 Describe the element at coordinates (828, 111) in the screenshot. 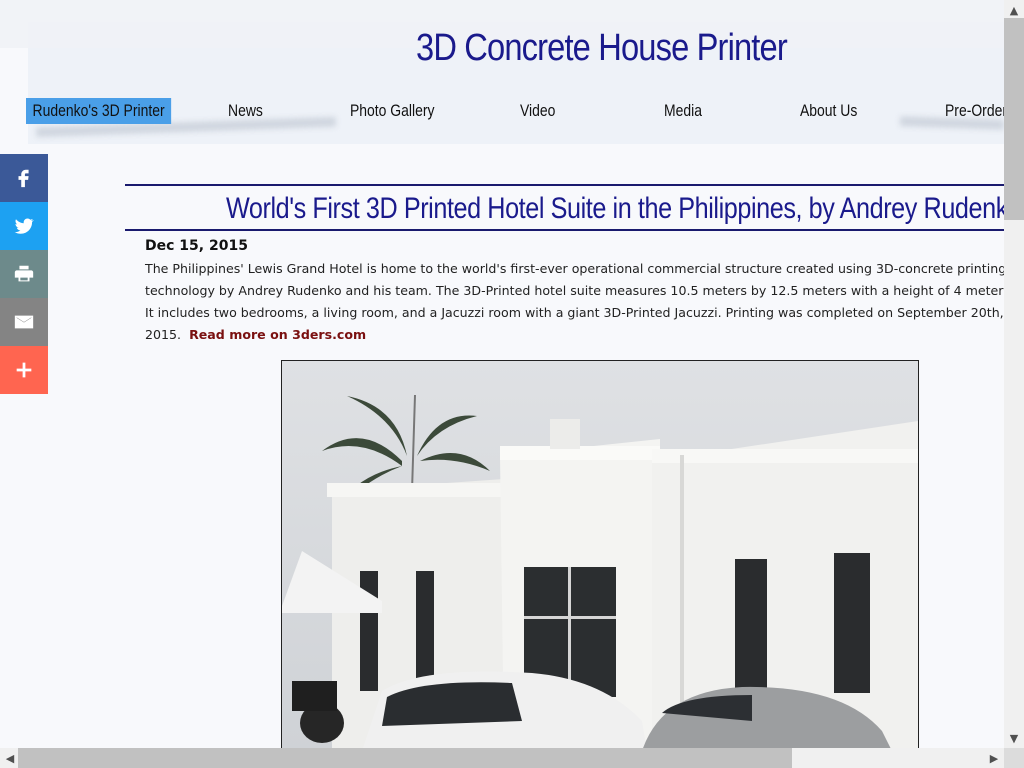

I see `nav-item-about-us: About Us` at that location.